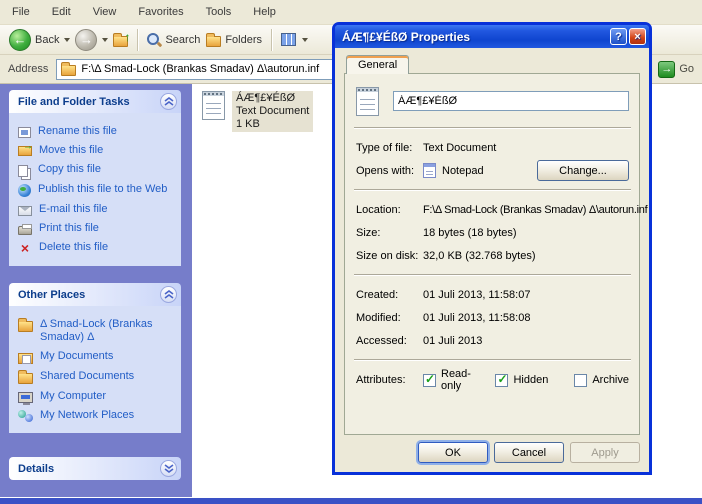 This screenshot has width=702, height=504. What do you see at coordinates (456, 380) in the screenshot?
I see `readonly-label: Read-only` at bounding box center [456, 380].